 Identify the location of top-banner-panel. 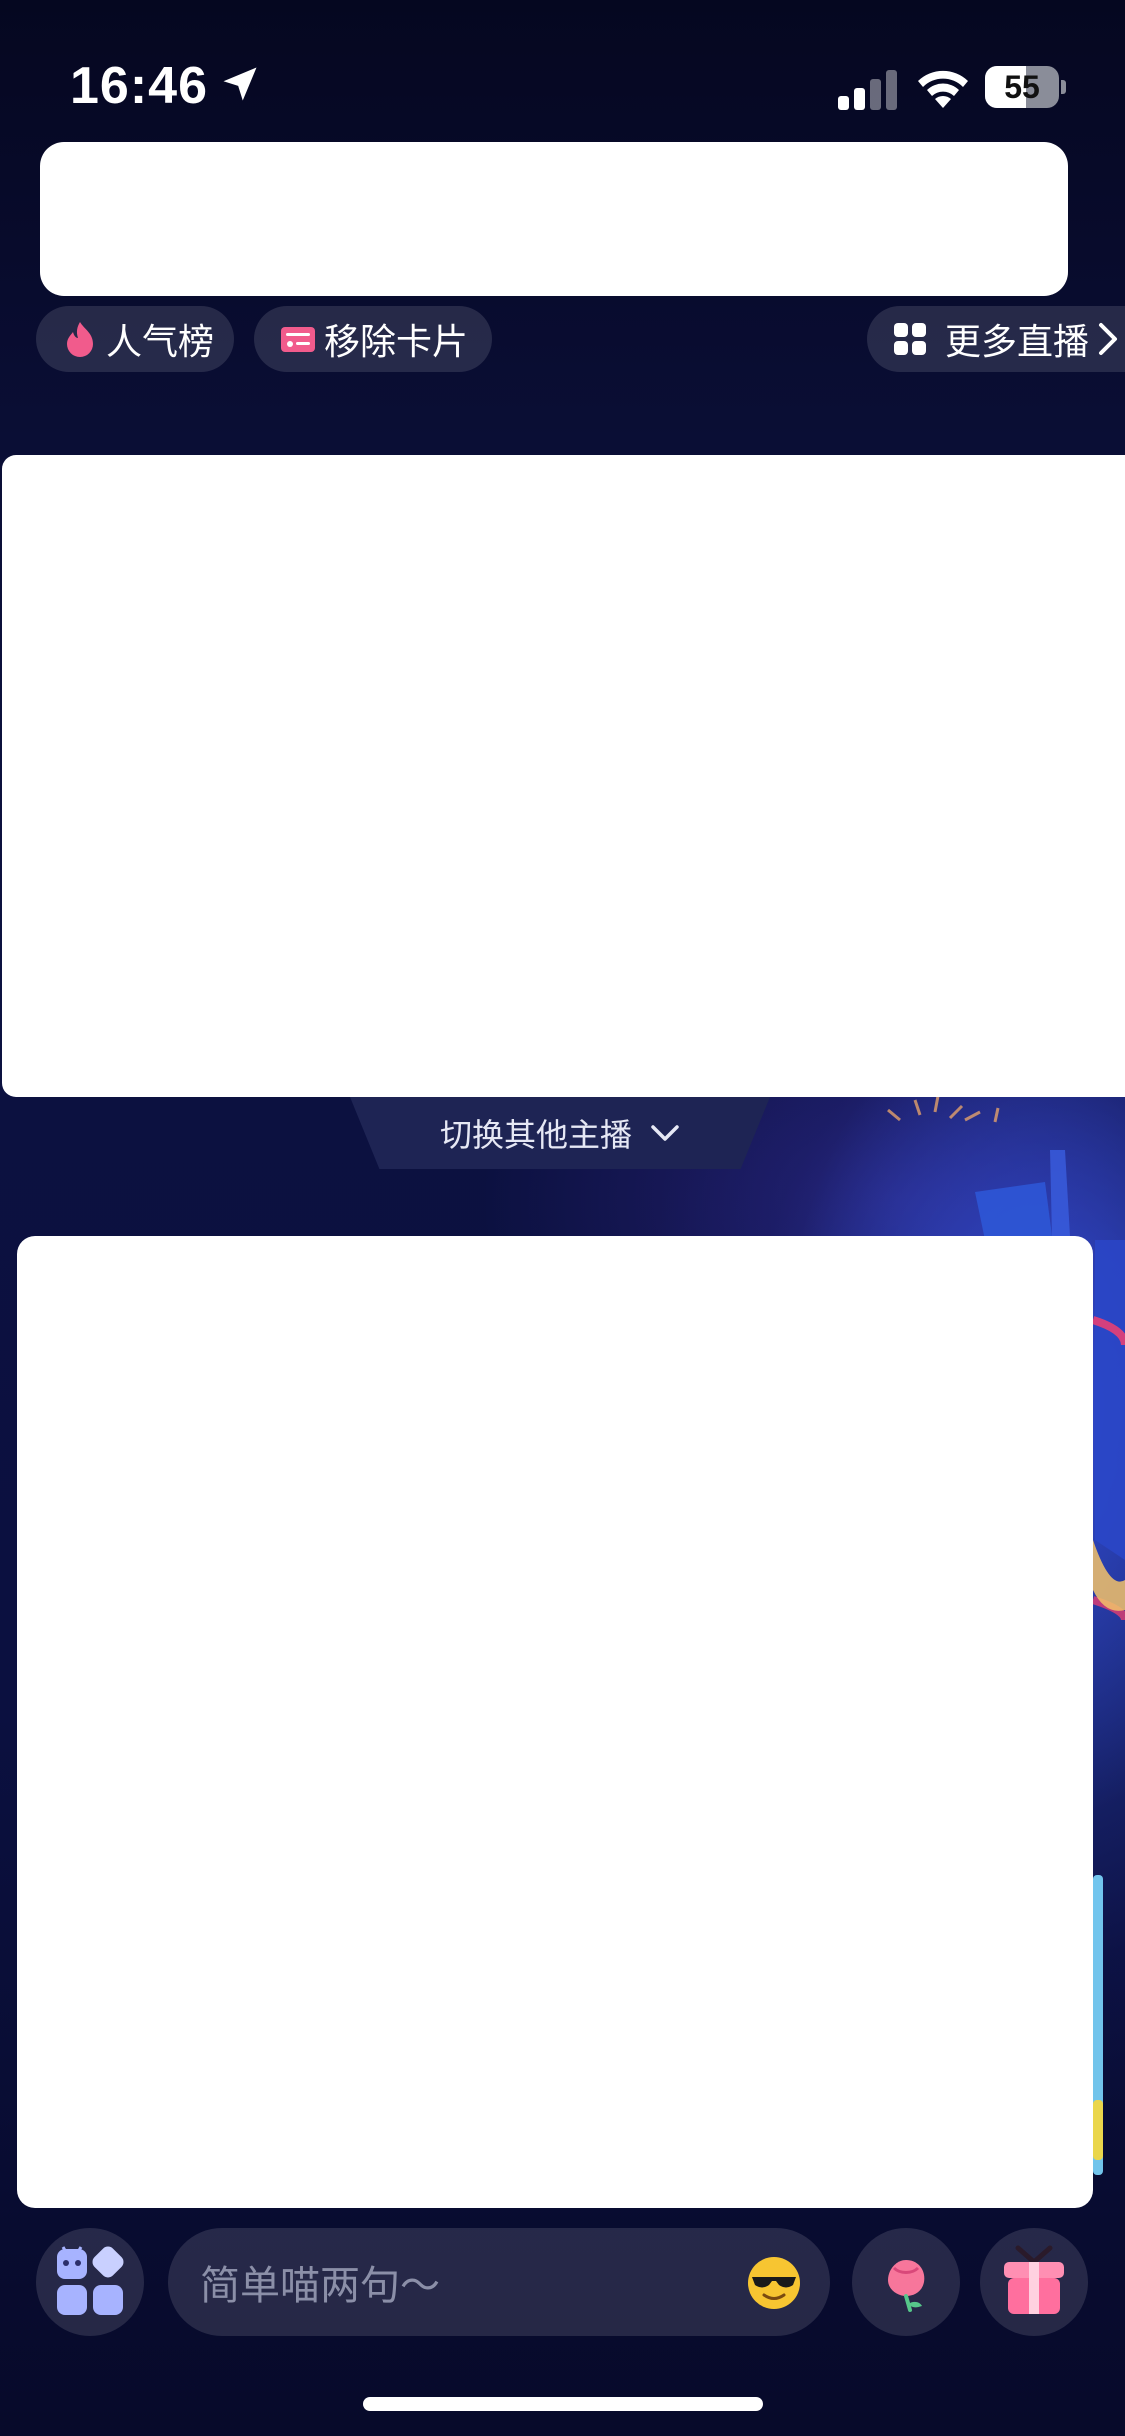
(554, 219).